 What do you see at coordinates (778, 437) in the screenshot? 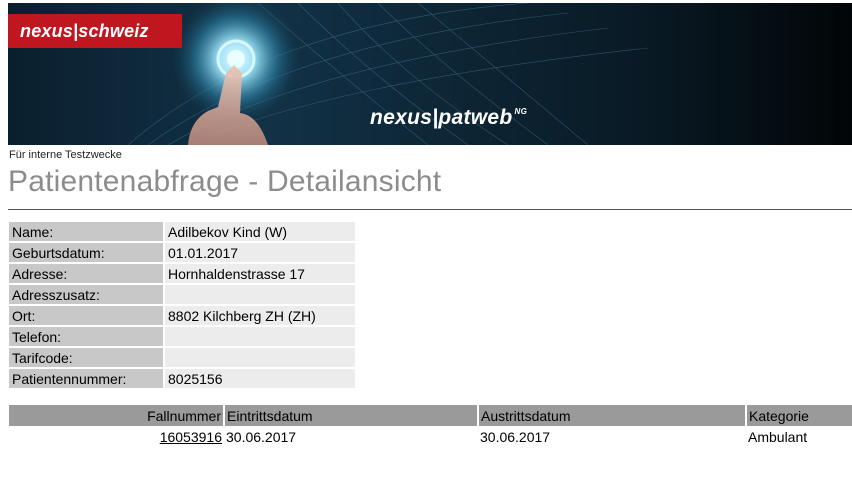
I see `category-cell: Ambulant` at bounding box center [778, 437].